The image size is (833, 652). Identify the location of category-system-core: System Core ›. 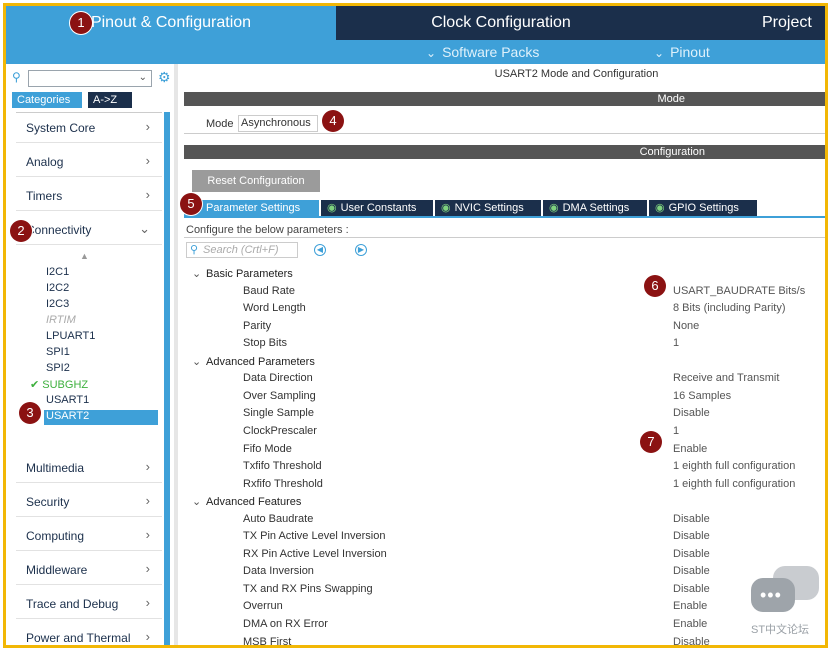
(89, 128).